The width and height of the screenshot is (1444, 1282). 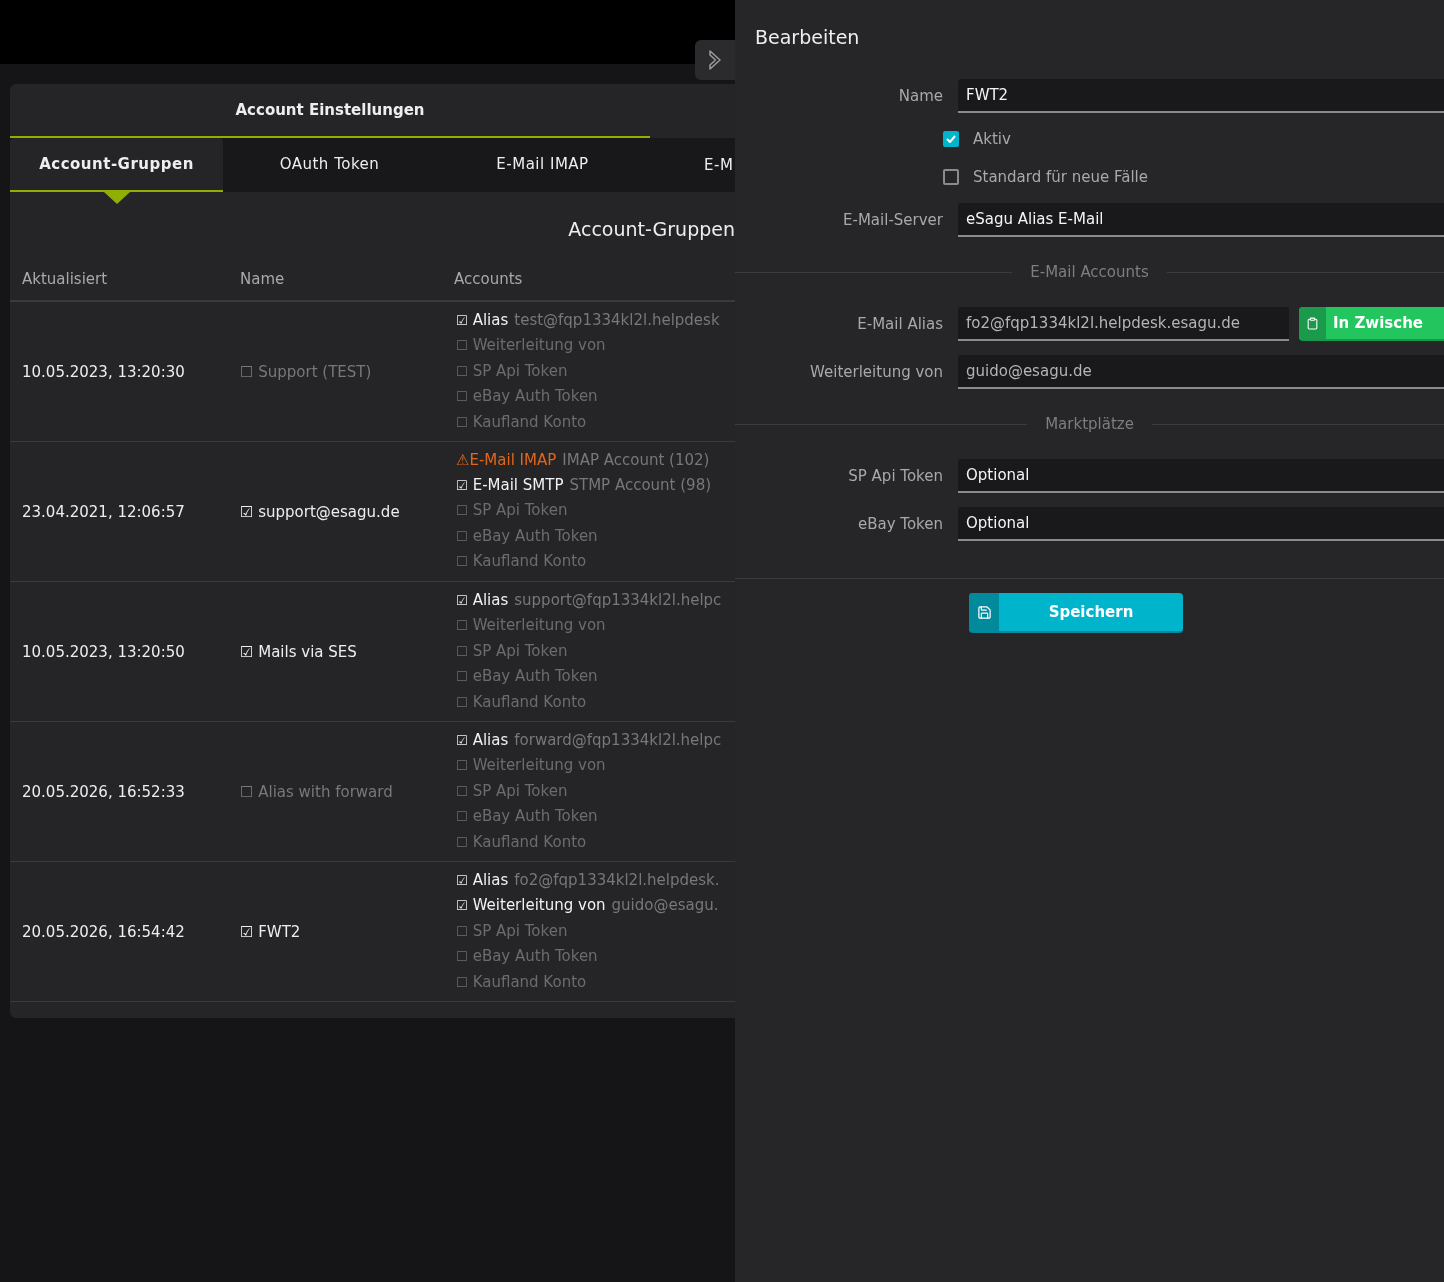 What do you see at coordinates (893, 220) in the screenshot?
I see `field-label: E-Mail-Server` at bounding box center [893, 220].